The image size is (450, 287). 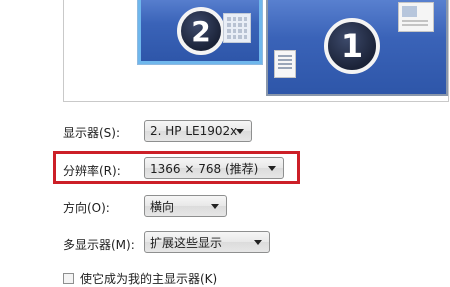 I want to click on display-select-value: 2. HP LE1902x, so click(x=194, y=131).